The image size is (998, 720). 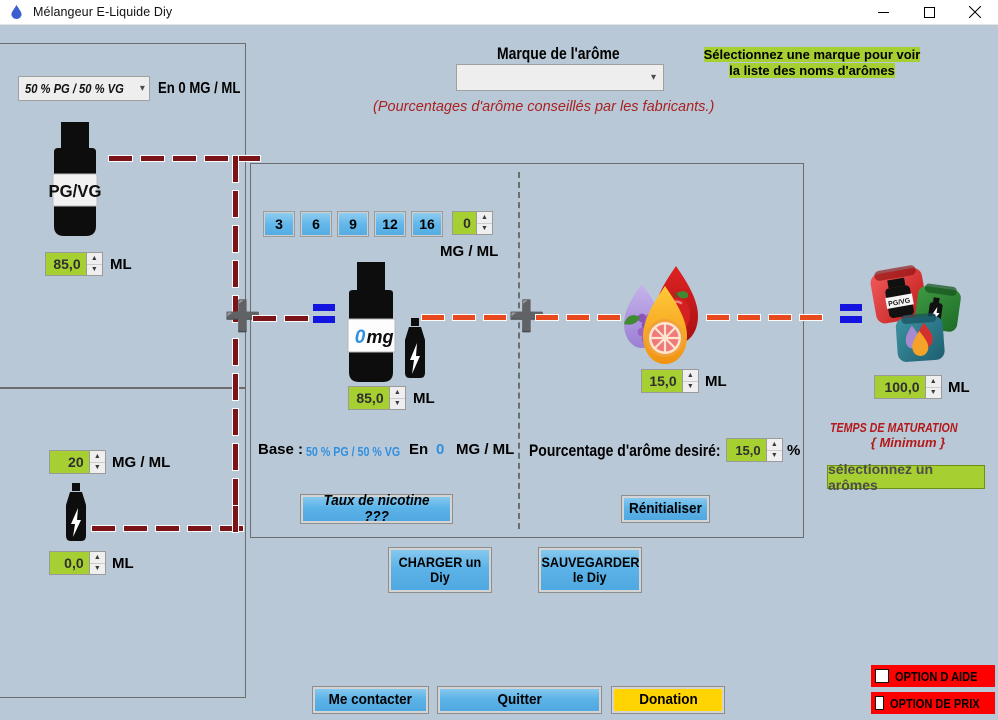 What do you see at coordinates (396, 398) in the screenshot?
I see `base-ml-spin-buttons: ▲ ▼` at bounding box center [396, 398].